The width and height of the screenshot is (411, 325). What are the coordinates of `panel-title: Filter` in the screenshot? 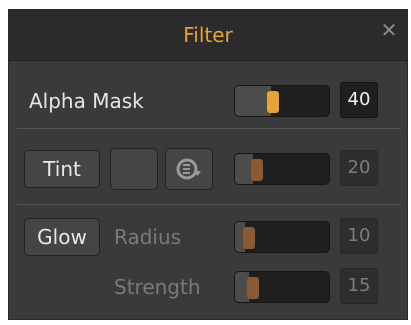 It's located at (208, 35).